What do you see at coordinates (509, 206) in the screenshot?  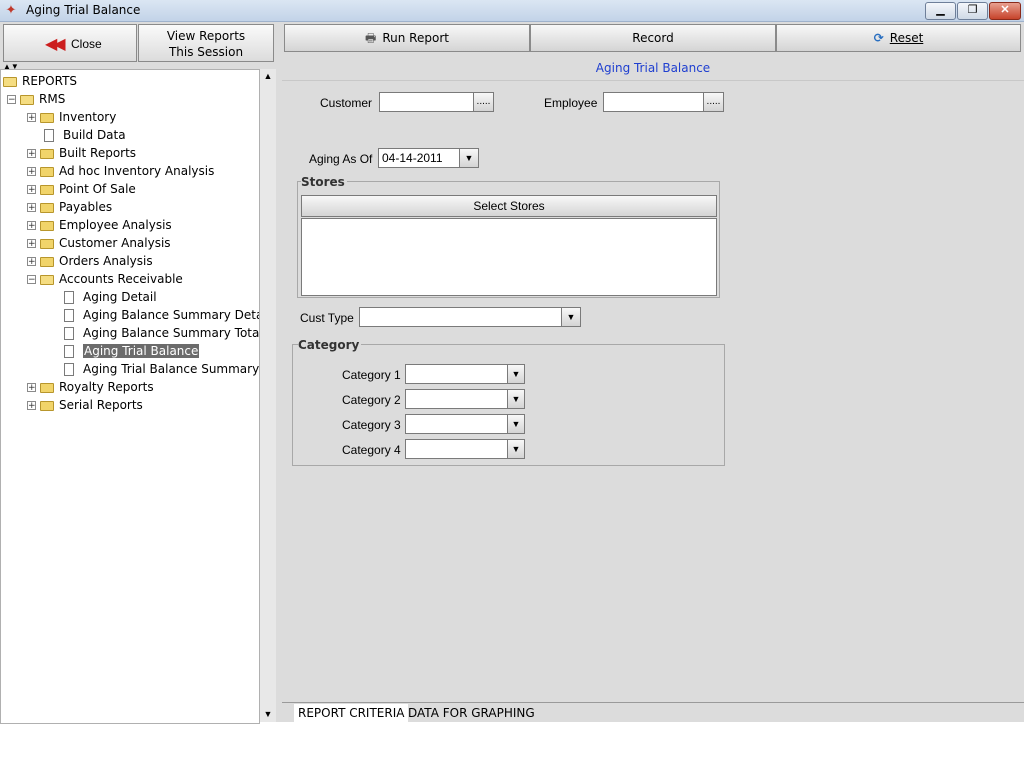 I see `select-stores-button: Select Stores` at bounding box center [509, 206].